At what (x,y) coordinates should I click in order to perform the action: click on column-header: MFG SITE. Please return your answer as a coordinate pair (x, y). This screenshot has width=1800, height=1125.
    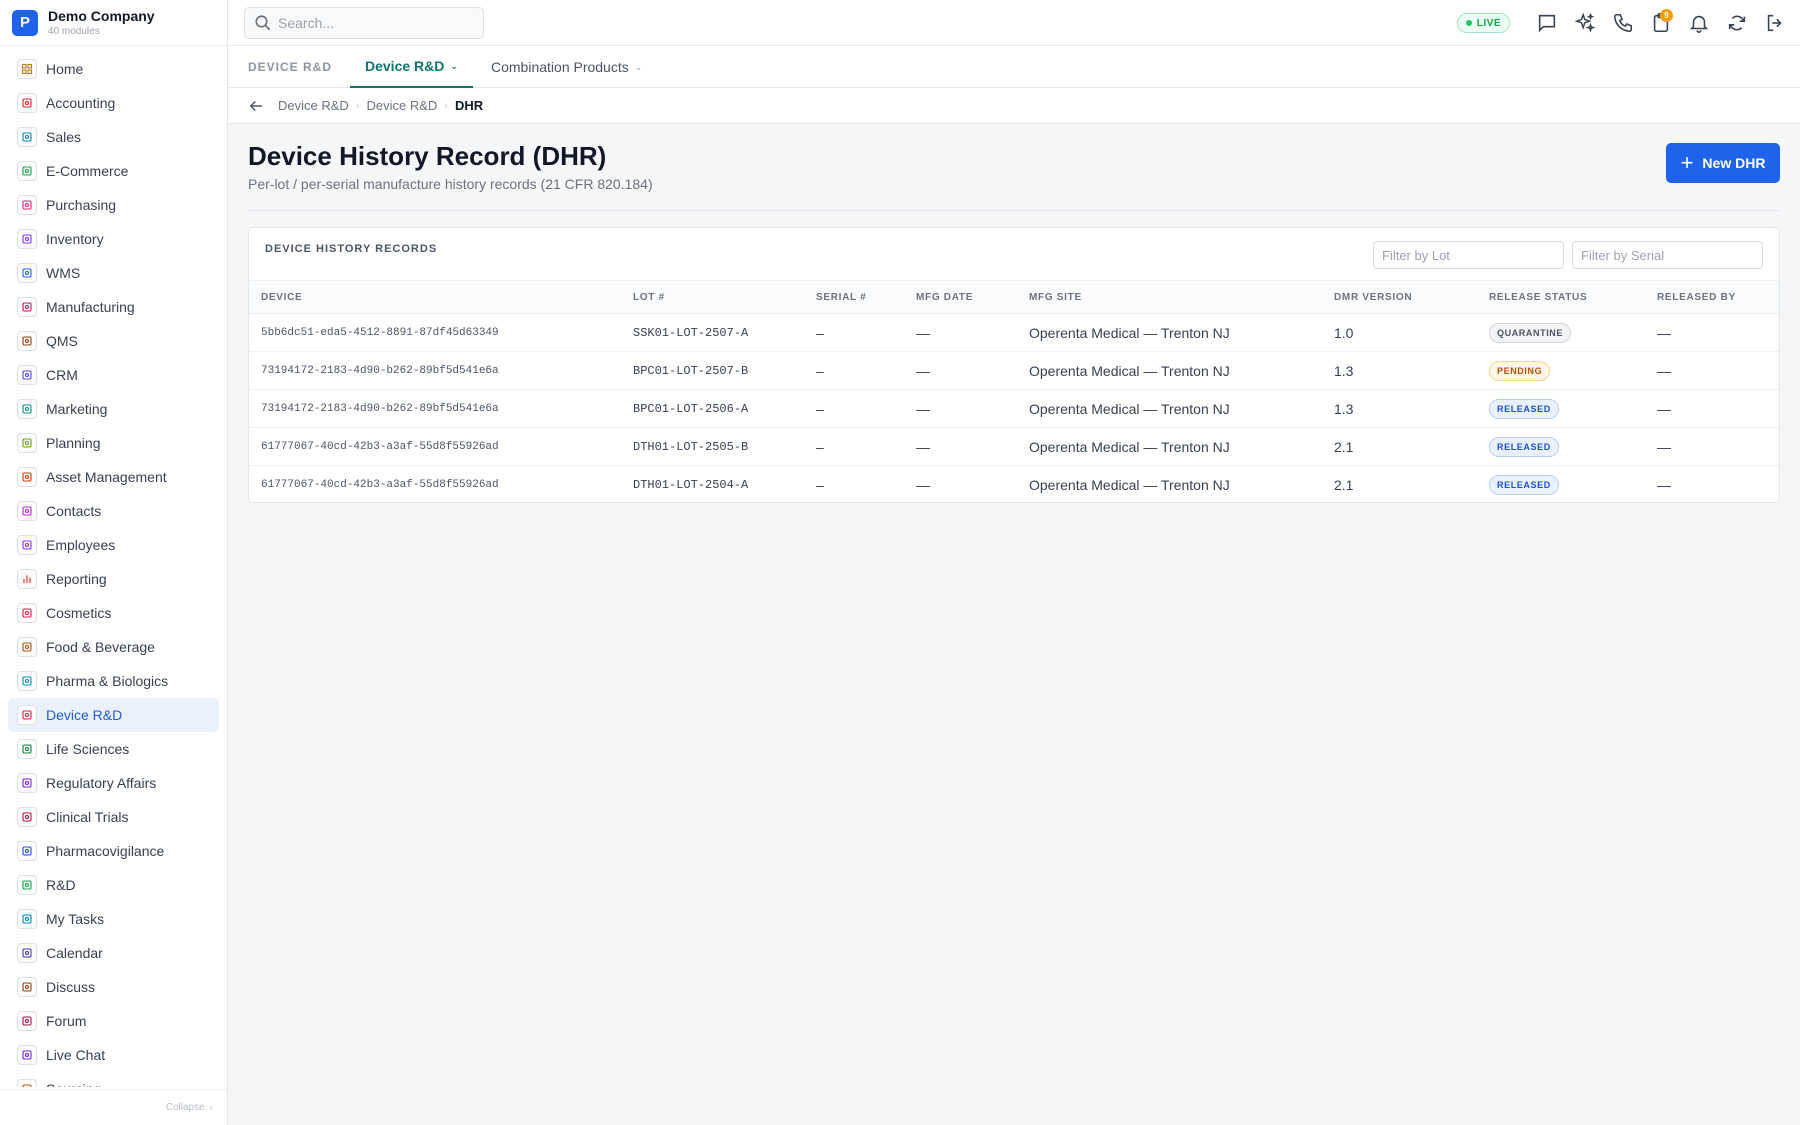
    Looking at the image, I should click on (1169, 297).